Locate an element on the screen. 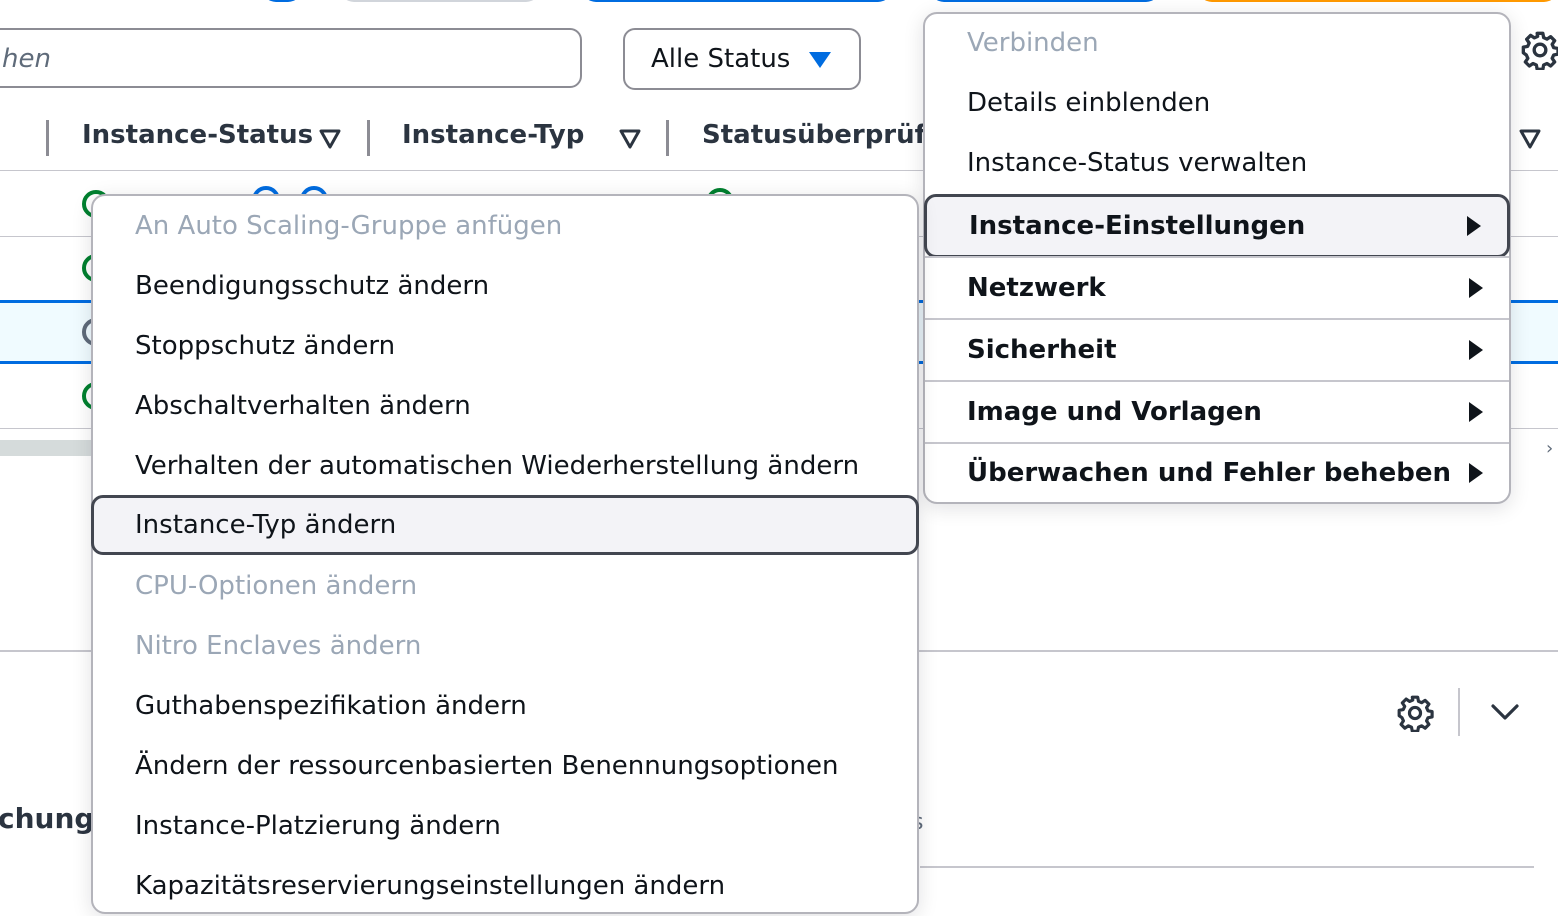 Image resolution: width=1558 pixels, height=916 pixels. menu-item-manage-instance-state: Instance-Status verwalten is located at coordinates (1217, 170).